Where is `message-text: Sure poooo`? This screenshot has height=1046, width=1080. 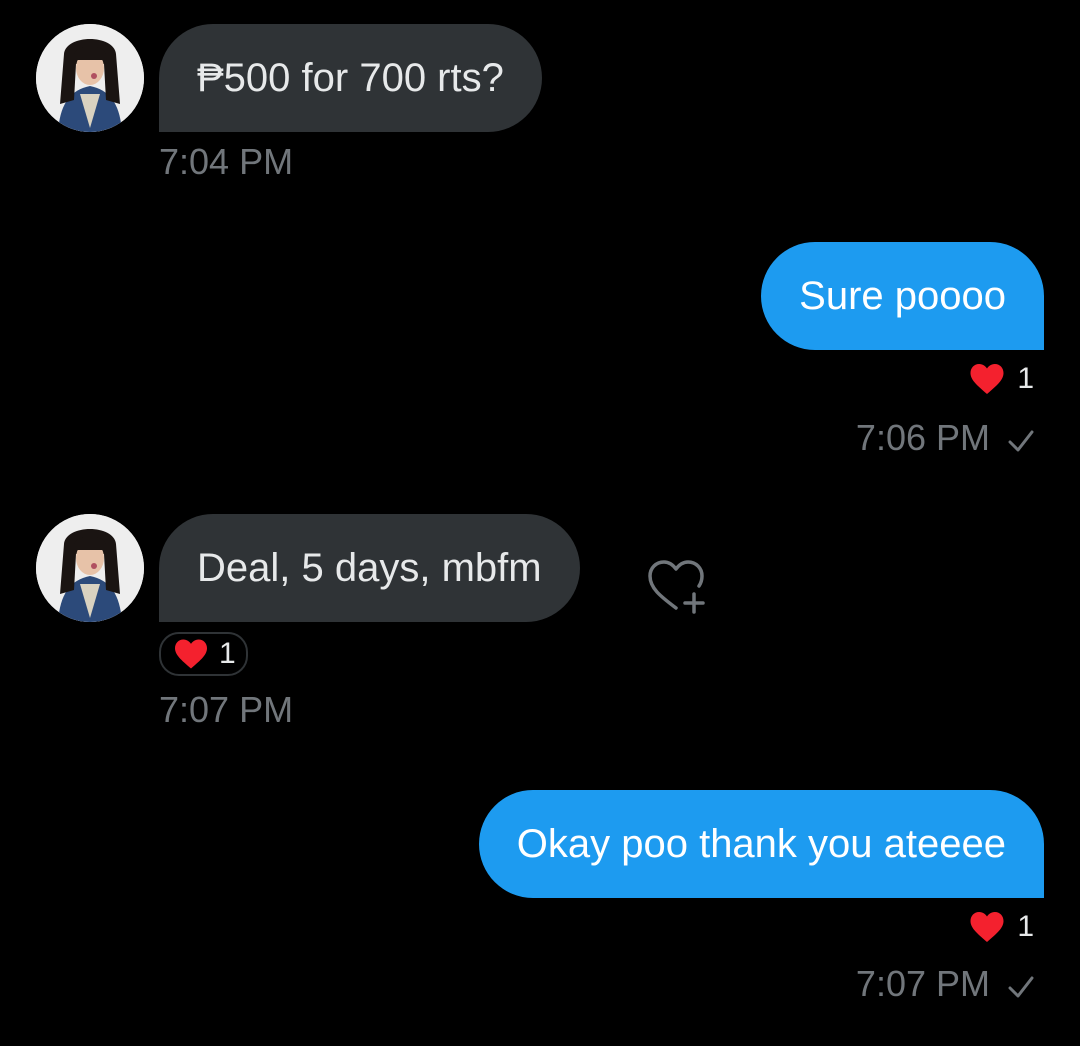 message-text: Sure poooo is located at coordinates (902, 296).